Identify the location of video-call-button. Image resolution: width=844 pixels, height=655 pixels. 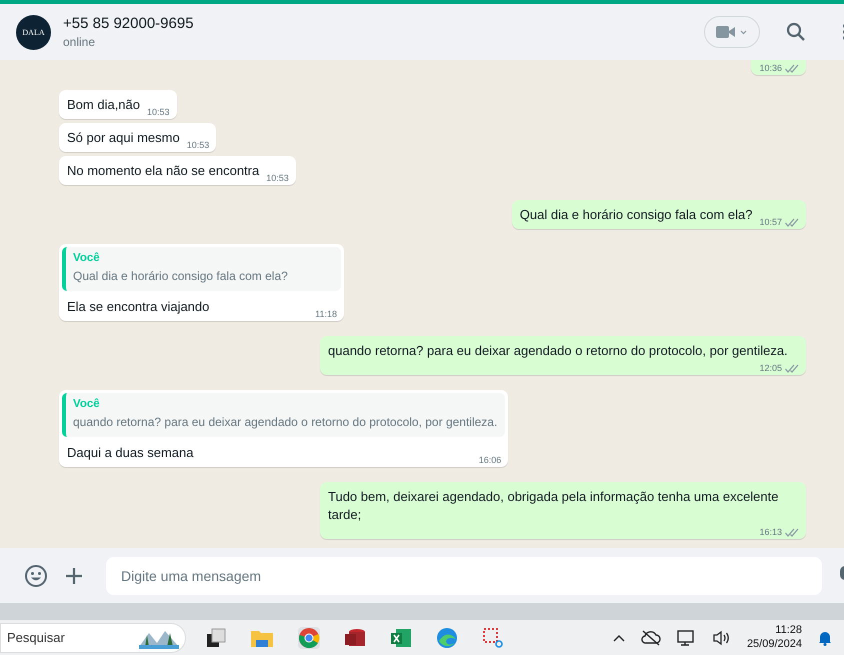
(732, 32).